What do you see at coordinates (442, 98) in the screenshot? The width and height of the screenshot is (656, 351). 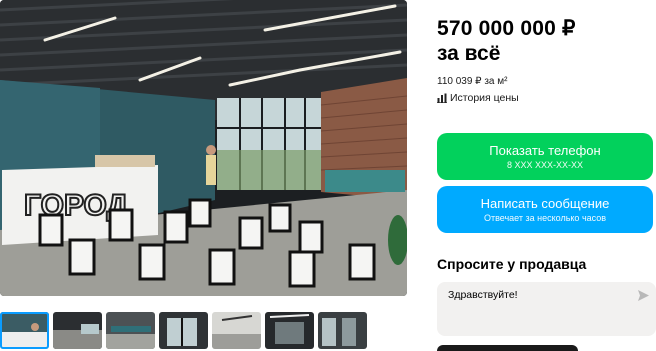 I see `bar-chart-icon` at bounding box center [442, 98].